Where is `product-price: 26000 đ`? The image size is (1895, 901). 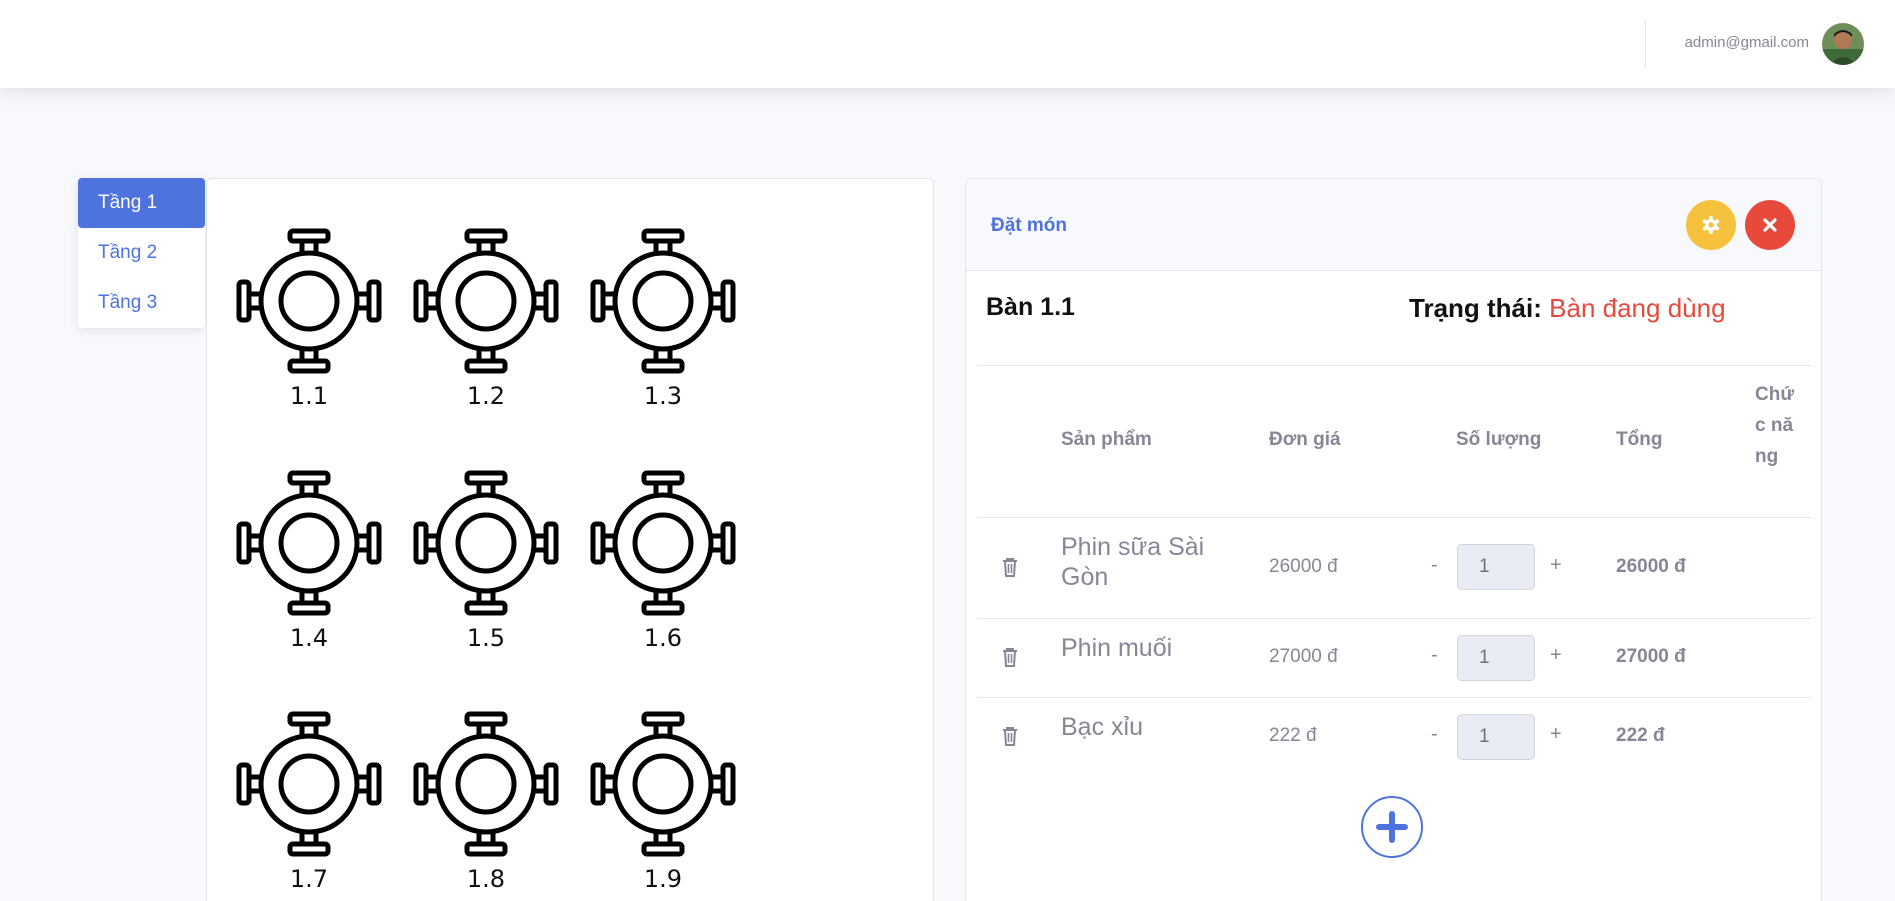
product-price: 26000 đ is located at coordinates (1303, 566).